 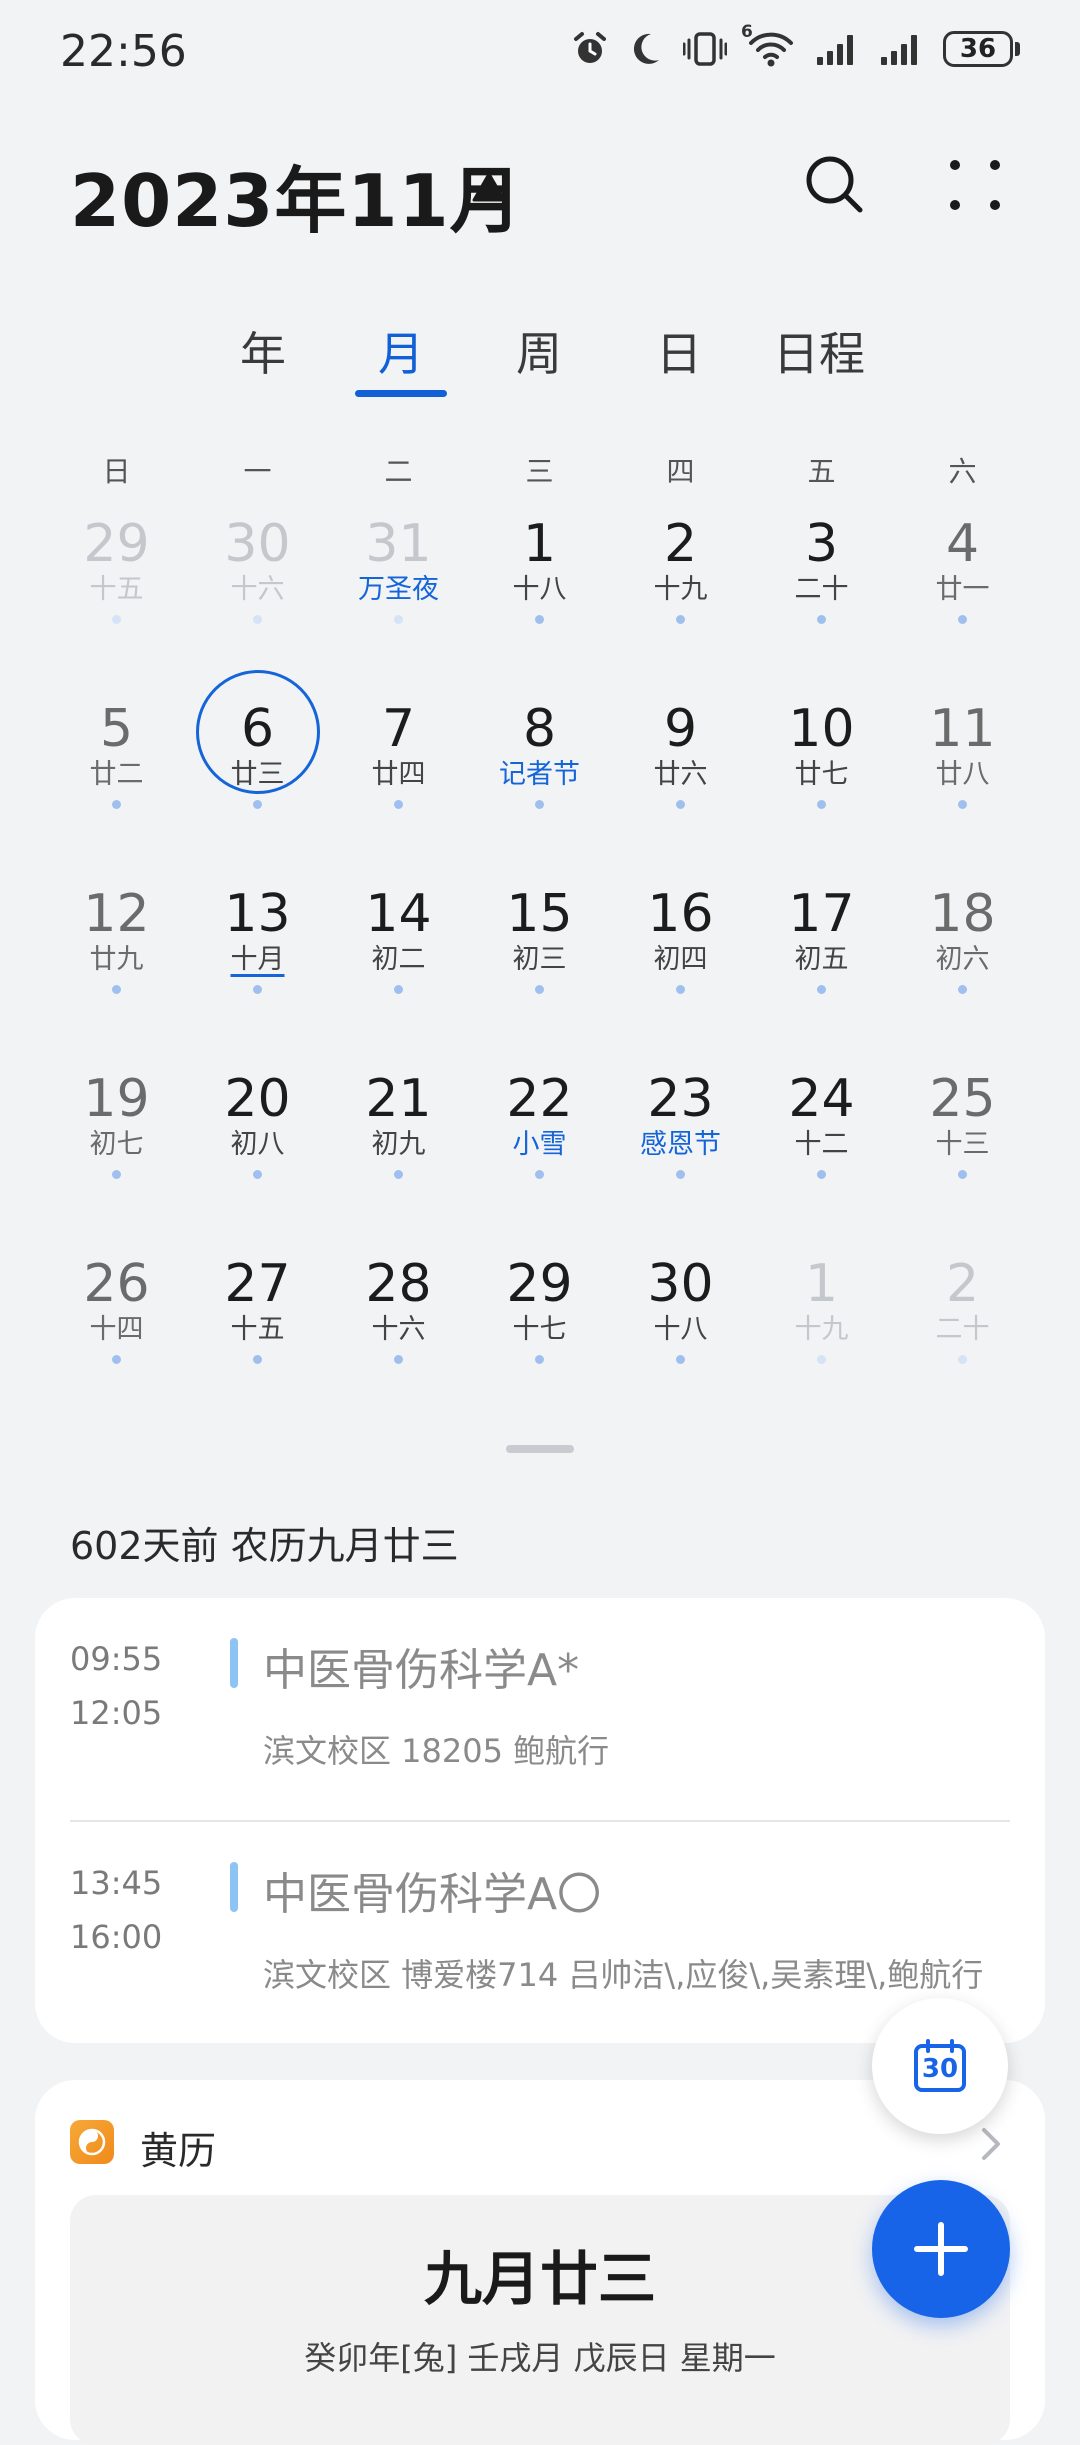 What do you see at coordinates (432, 1890) in the screenshot?
I see `event-title: 中医骨伤科学A〇` at bounding box center [432, 1890].